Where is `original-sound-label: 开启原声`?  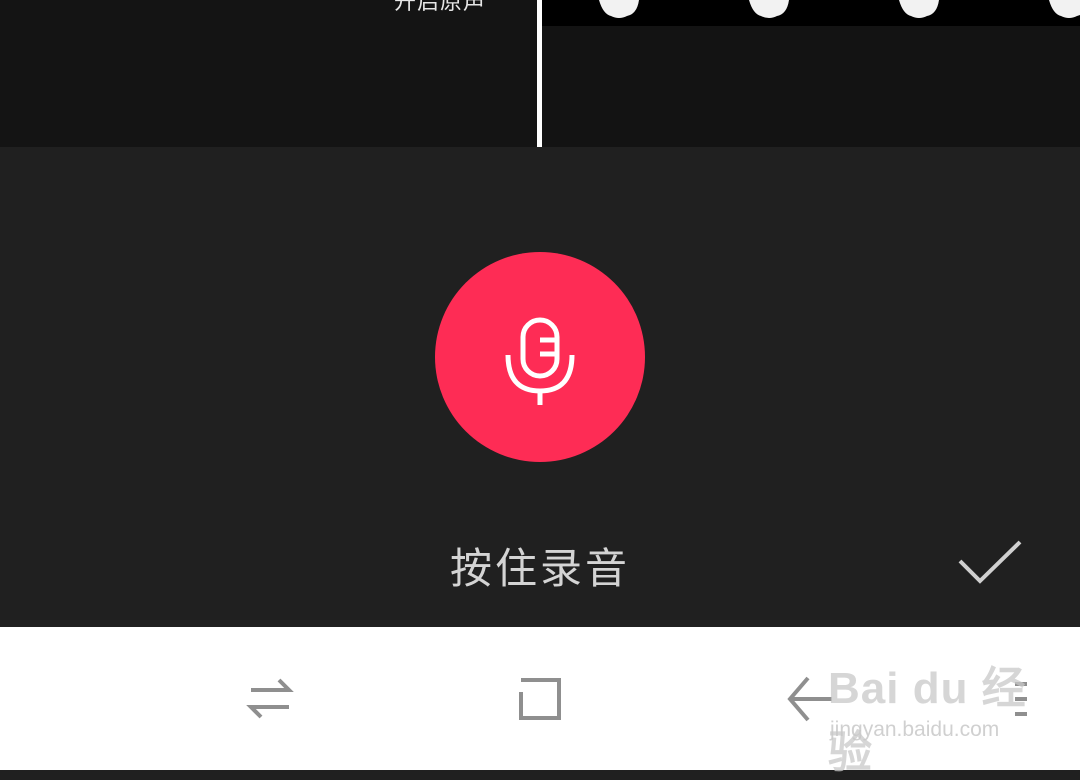
original-sound-label: 开启原声 is located at coordinates (440, 8).